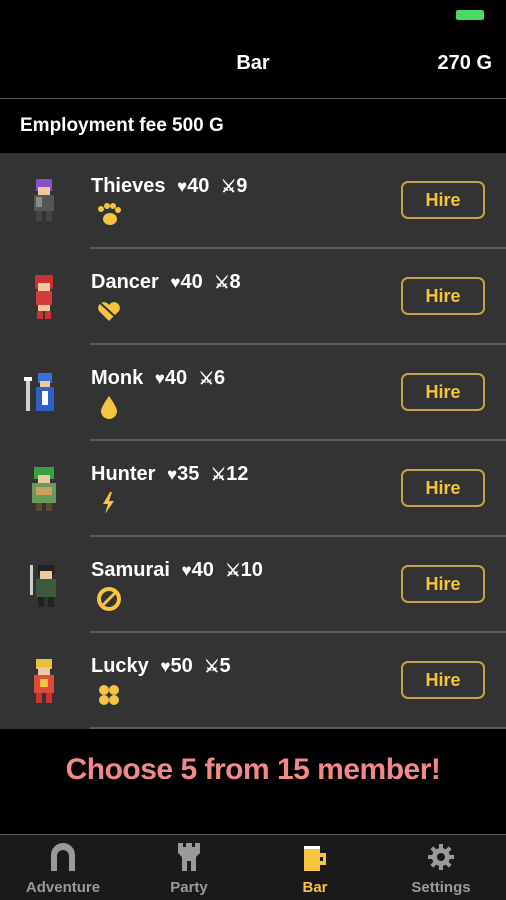 The image size is (506, 900). Describe the element at coordinates (253, 585) in the screenshot. I see `member-row: Samurai ♥40 ⚔10 Hire` at that location.